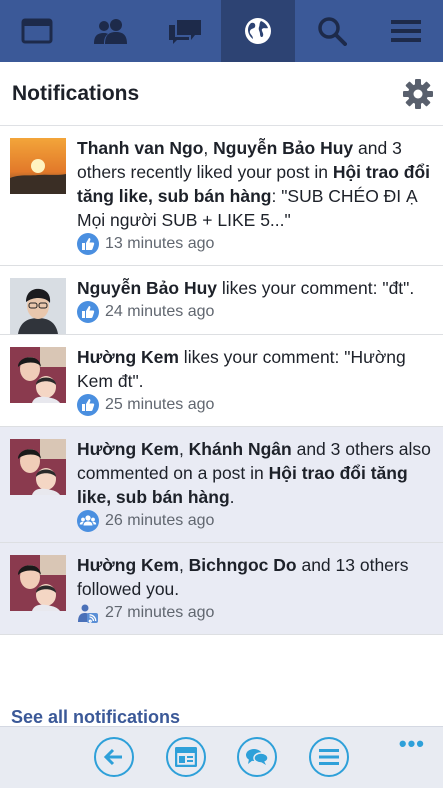 The image size is (443, 788). I want to click on globe-icon, so click(258, 31).